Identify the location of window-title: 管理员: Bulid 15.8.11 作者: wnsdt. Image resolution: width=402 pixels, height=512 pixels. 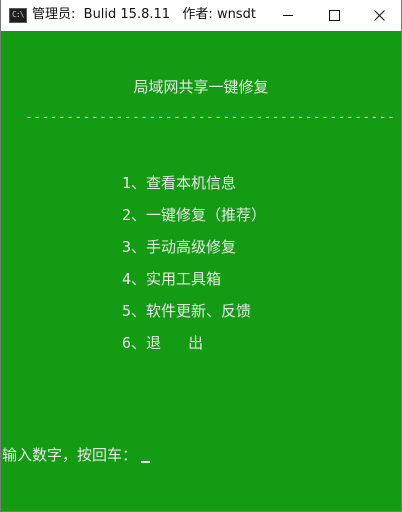
(144, 14).